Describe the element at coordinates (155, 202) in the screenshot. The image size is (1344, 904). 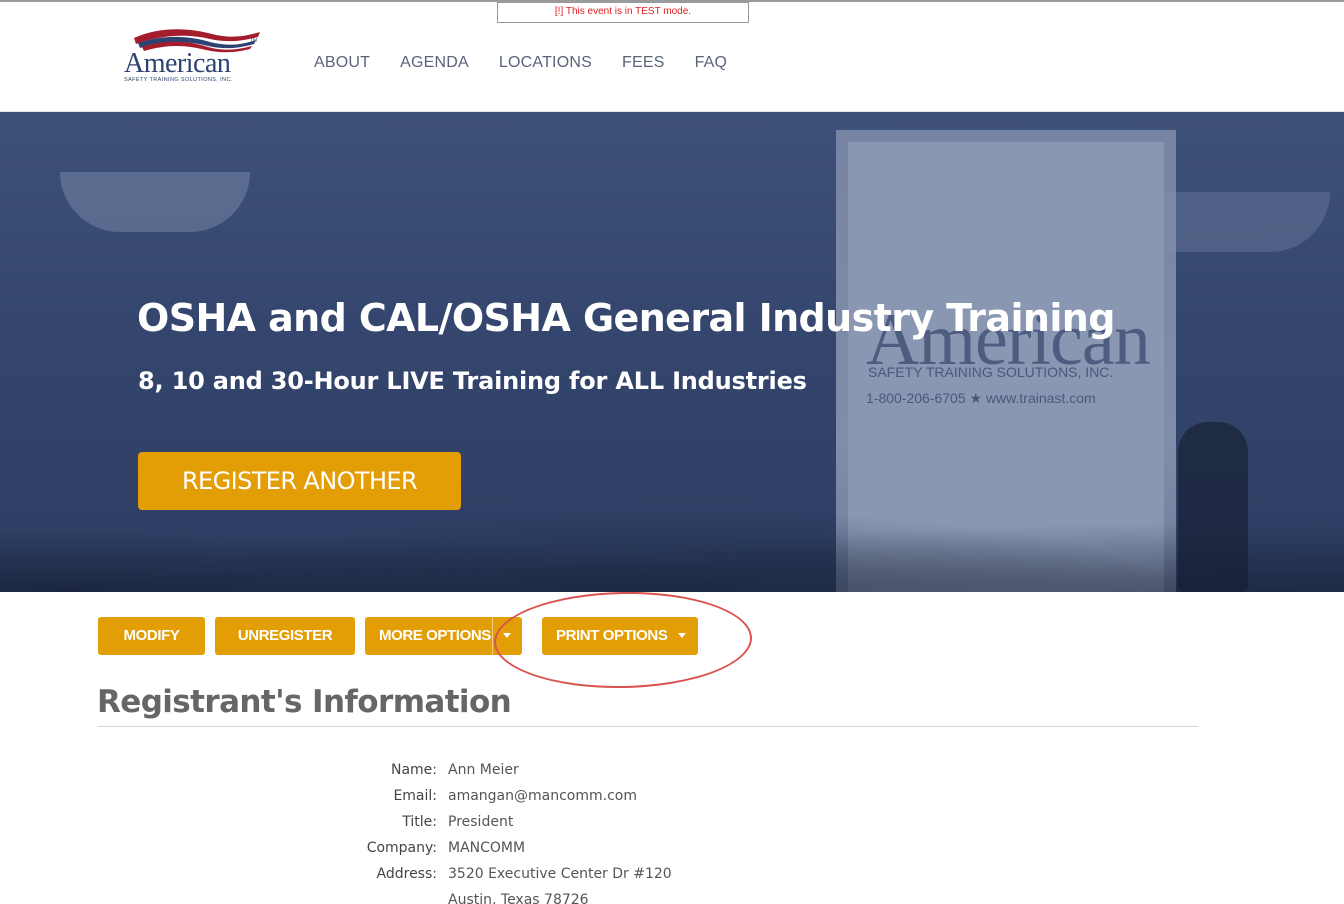
I see `ceiling-lamp-left` at that location.